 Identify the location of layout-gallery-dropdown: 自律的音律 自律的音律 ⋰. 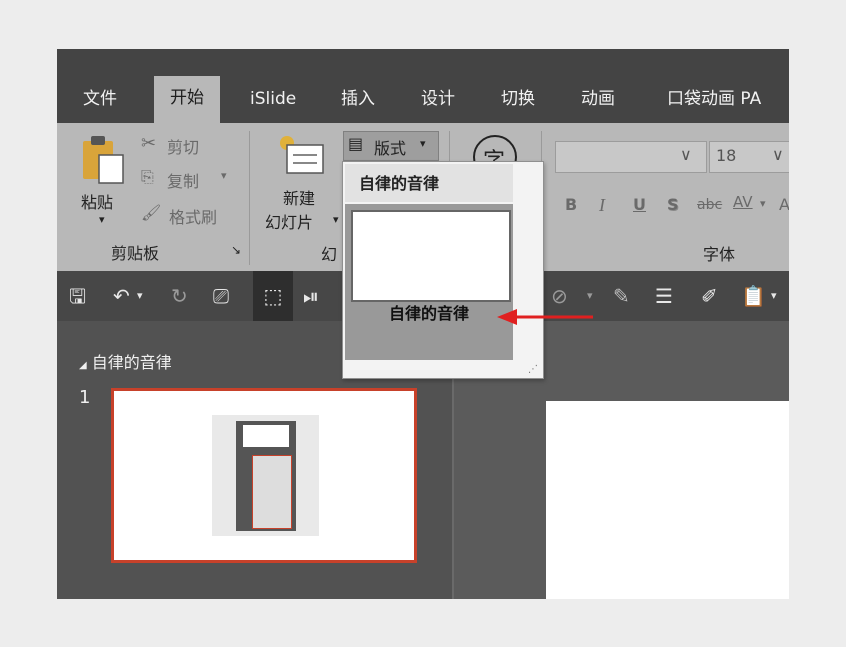
(443, 270).